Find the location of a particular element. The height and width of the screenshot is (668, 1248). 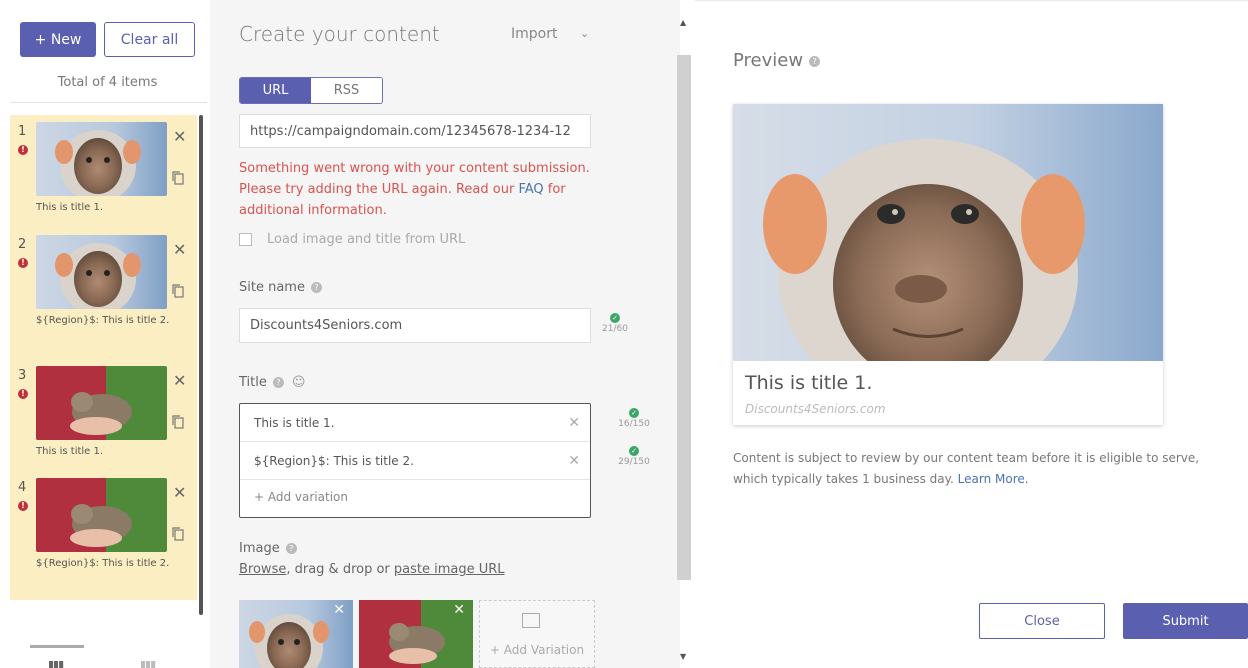

title-variations: This is title 1. ✕ ${Region}$ is located at coordinates (415, 460).